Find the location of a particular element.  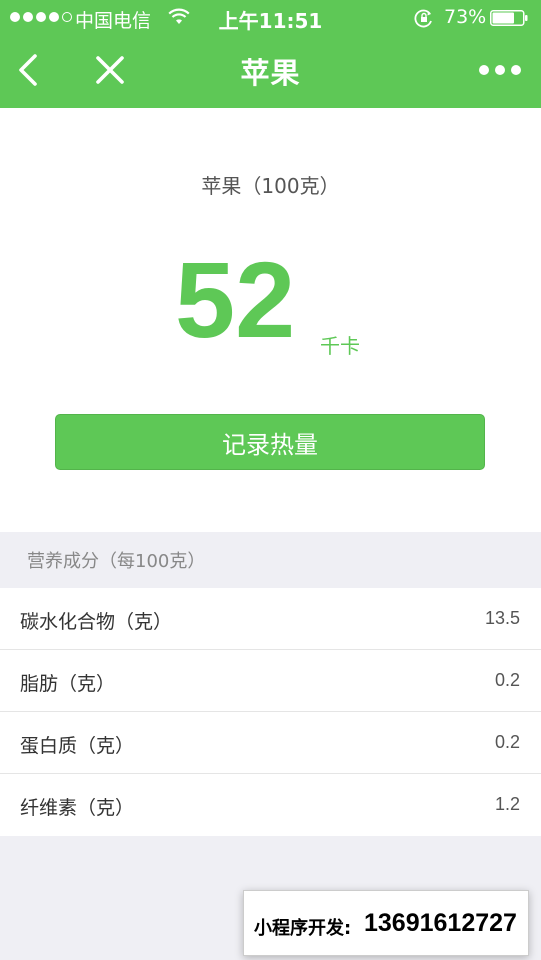

nutrition-row-fiber: 纤维素（克） 1.2 is located at coordinates (270, 805).